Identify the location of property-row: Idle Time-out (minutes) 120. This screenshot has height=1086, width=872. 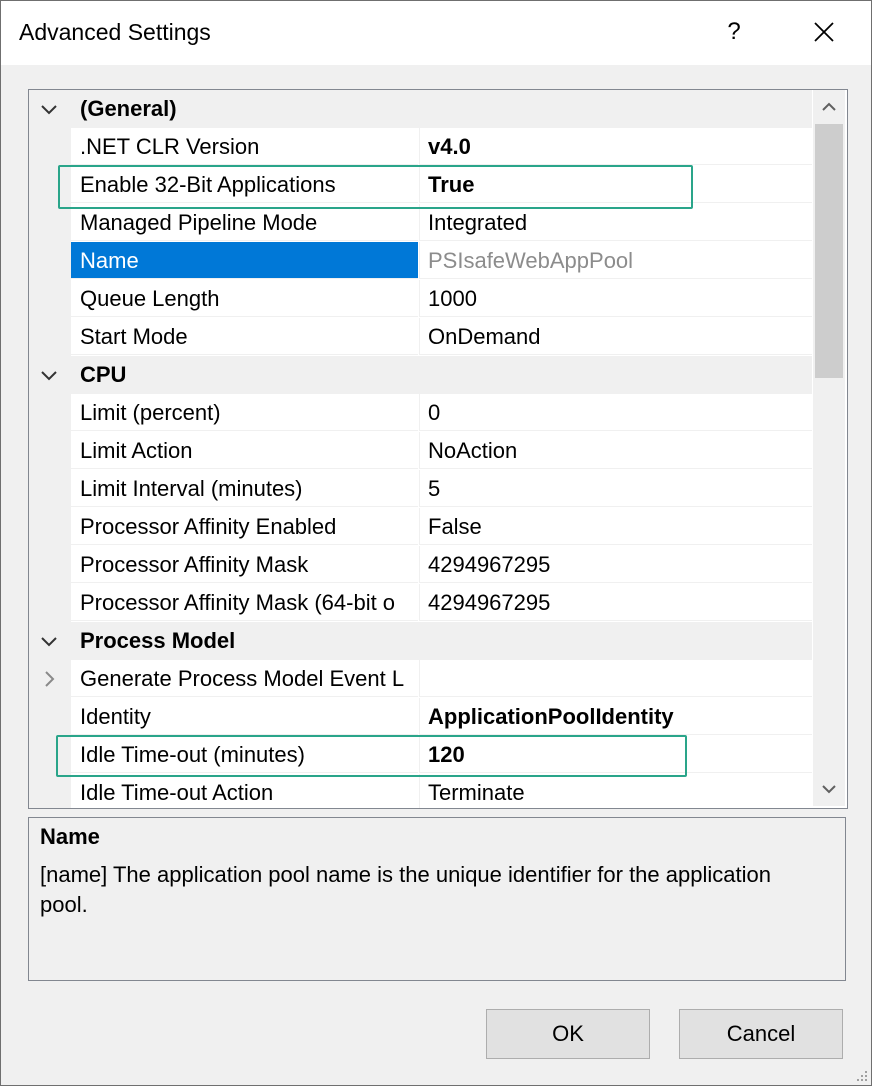
(420, 755).